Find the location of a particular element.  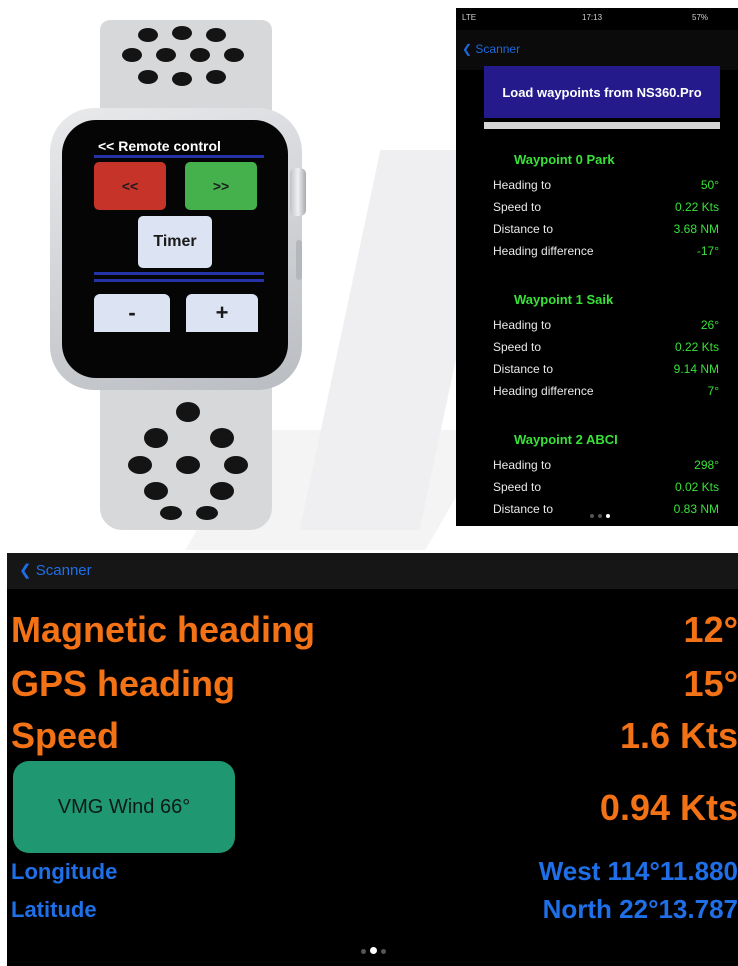

row-value: 0.02 Kts is located at coordinates (696, 487).